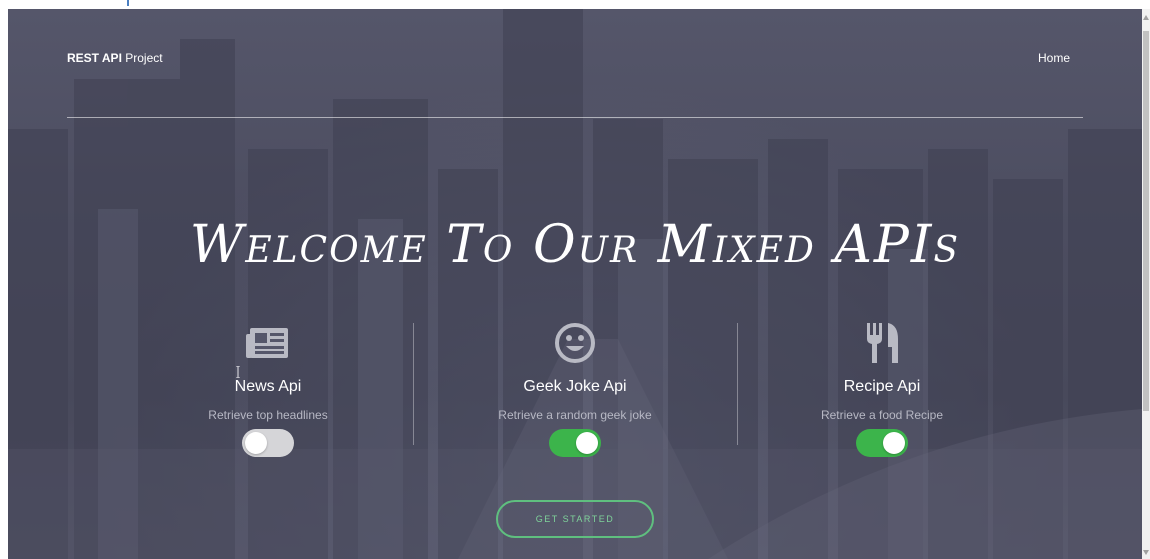 The width and height of the screenshot is (1150, 559). Describe the element at coordinates (575, 415) in the screenshot. I see `feature-subtitle: Retrieve a random geek joke` at that location.